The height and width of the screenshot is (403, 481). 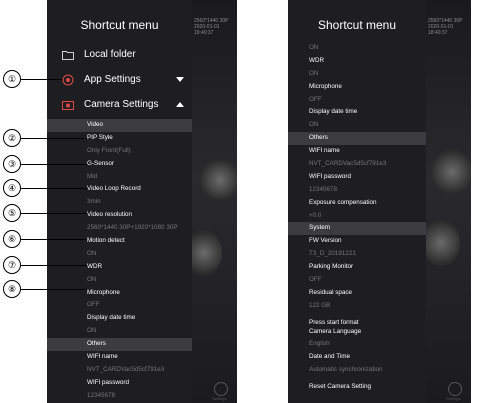 I want to click on camera-settings-item: Camera Settings, so click(x=119, y=106).